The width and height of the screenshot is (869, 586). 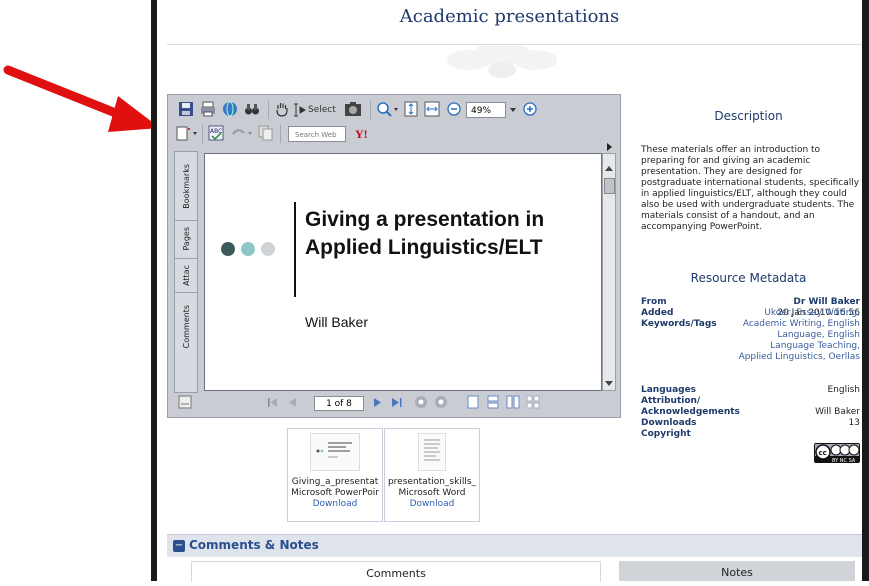 What do you see at coordinates (513, 402) in the screenshot?
I see `facing-icon` at bounding box center [513, 402].